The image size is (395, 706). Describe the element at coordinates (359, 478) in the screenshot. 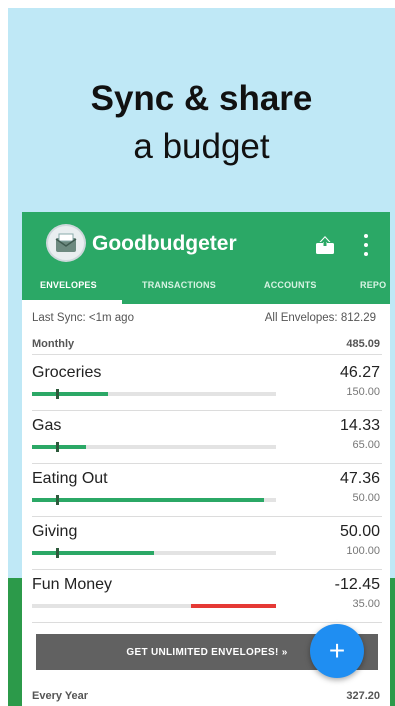

I see `envelope-amount: 47.36` at that location.